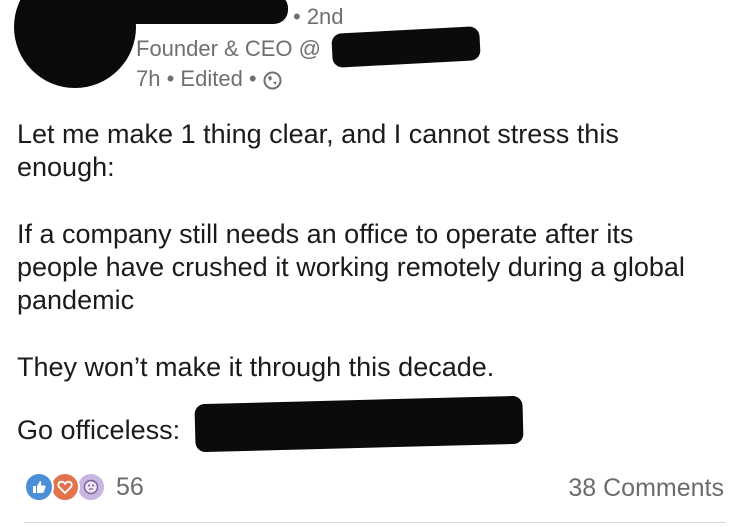  I want to click on link-redaction, so click(359, 424).